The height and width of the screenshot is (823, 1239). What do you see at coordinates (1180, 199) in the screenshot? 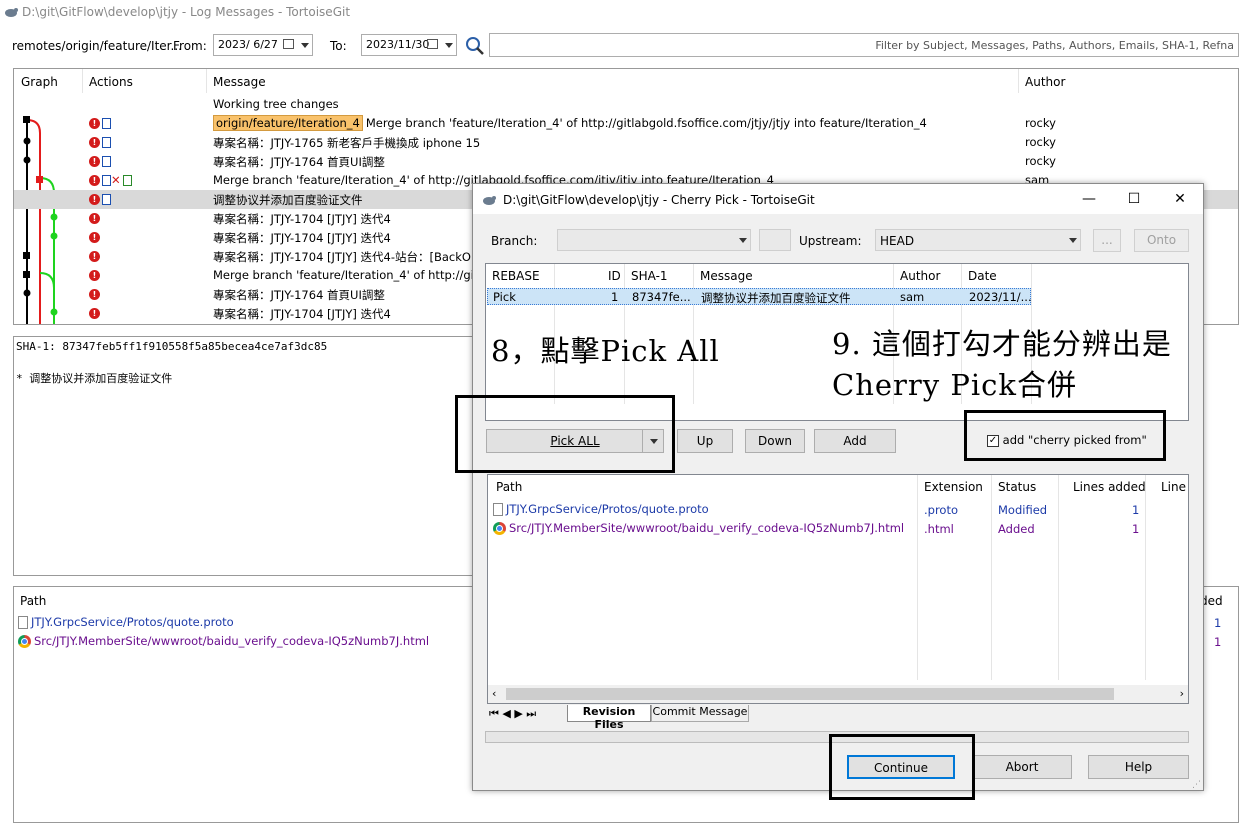
I see `close-button: ✕` at bounding box center [1180, 199].